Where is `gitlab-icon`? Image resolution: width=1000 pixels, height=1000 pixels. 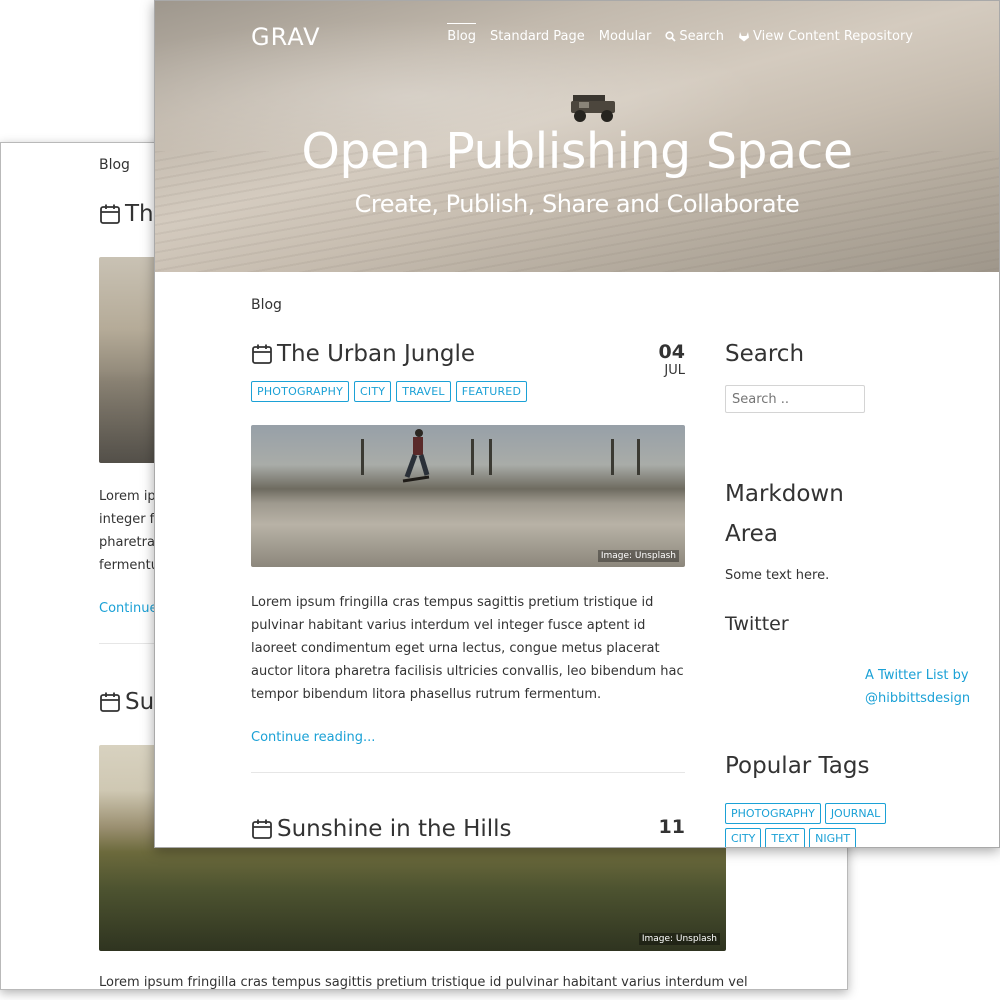
gitlab-icon is located at coordinates (744, 37).